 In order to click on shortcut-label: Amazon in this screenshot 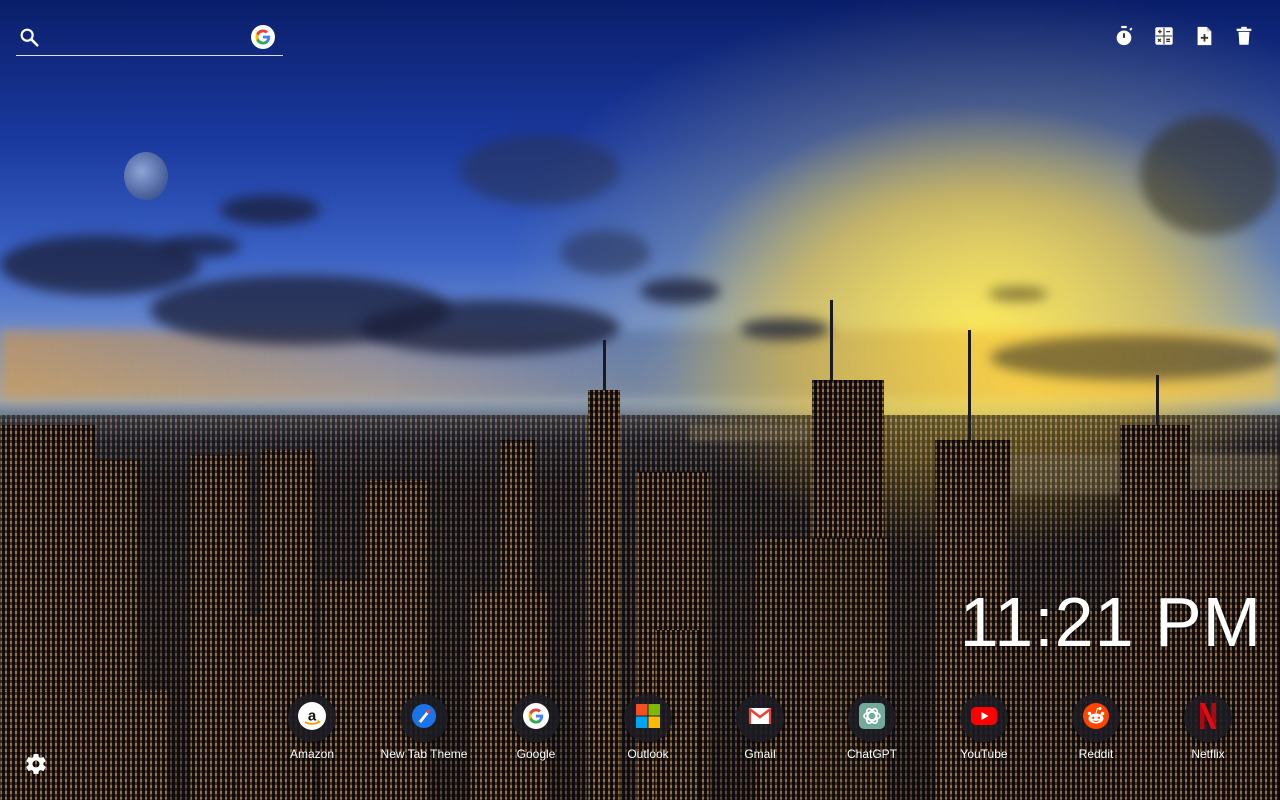, I will do `click(312, 754)`.